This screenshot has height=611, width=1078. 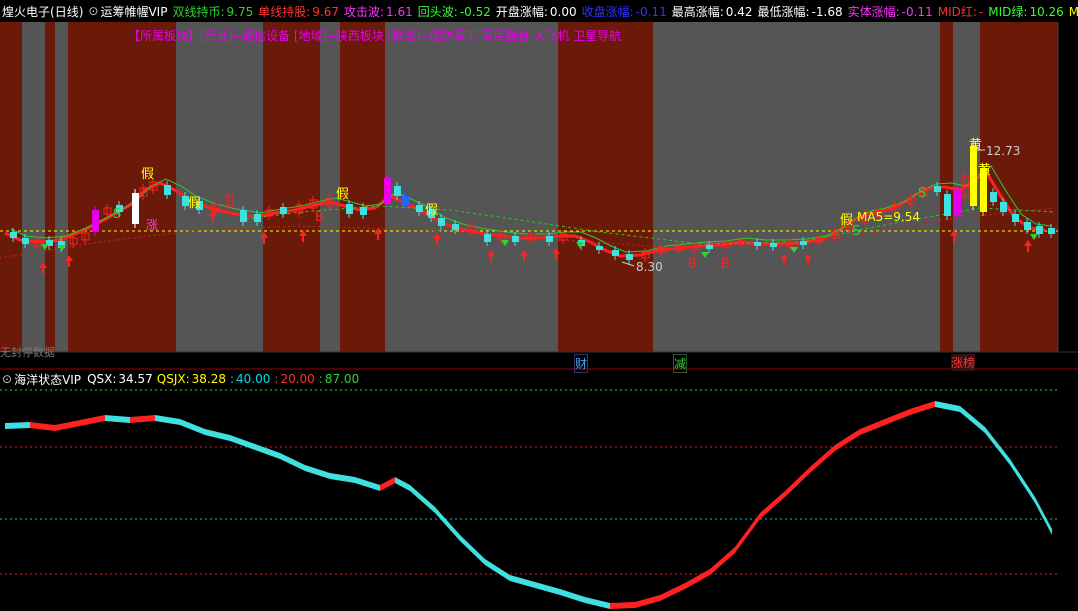 I want to click on sub-item: QSX: 34.57, so click(x=120, y=379).